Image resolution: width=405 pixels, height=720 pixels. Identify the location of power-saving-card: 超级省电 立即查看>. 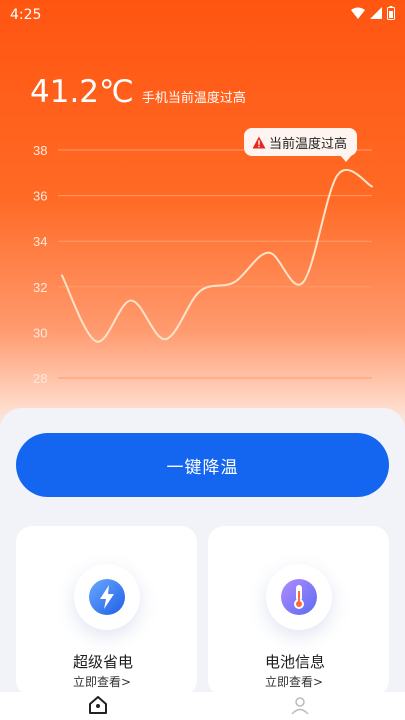
(106, 611).